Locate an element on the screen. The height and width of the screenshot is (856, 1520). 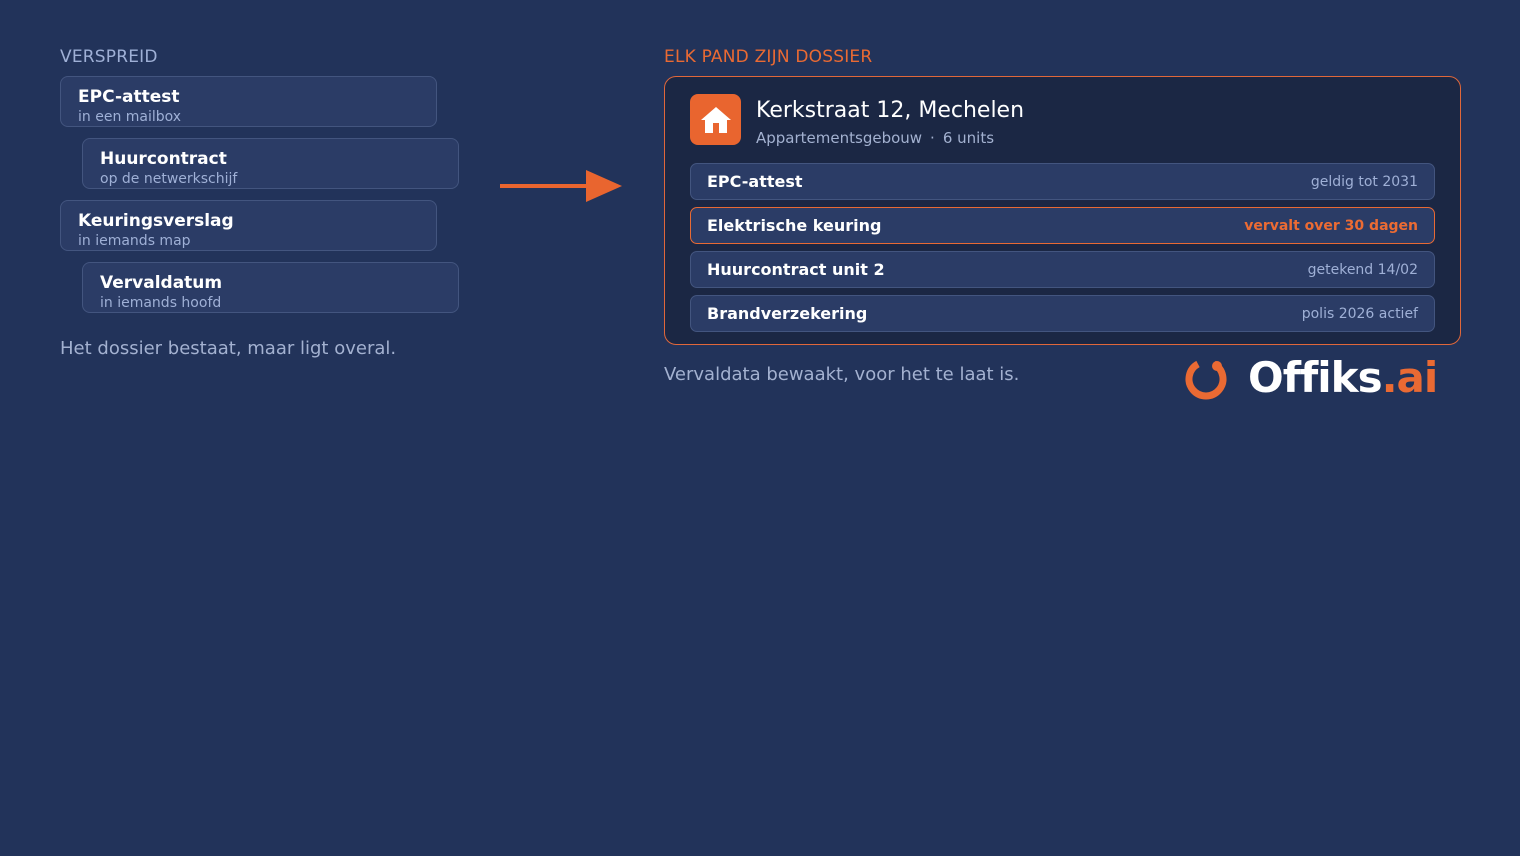
property-units: 6 units is located at coordinates (968, 138).